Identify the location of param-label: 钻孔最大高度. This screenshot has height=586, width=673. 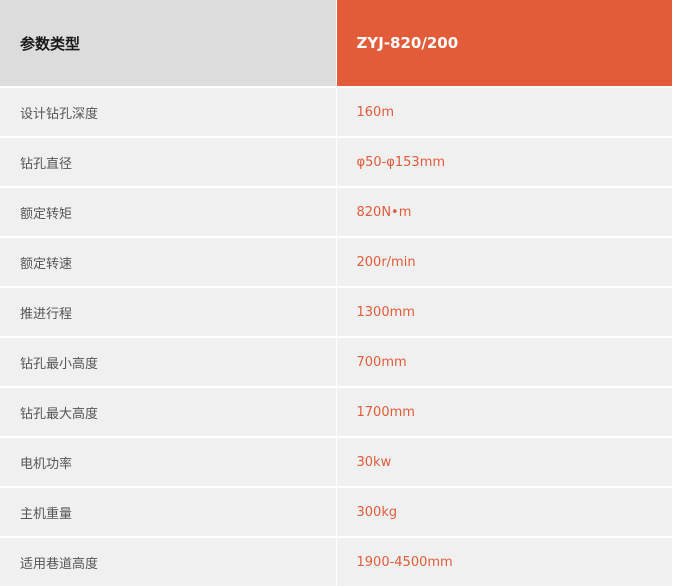
(168, 411).